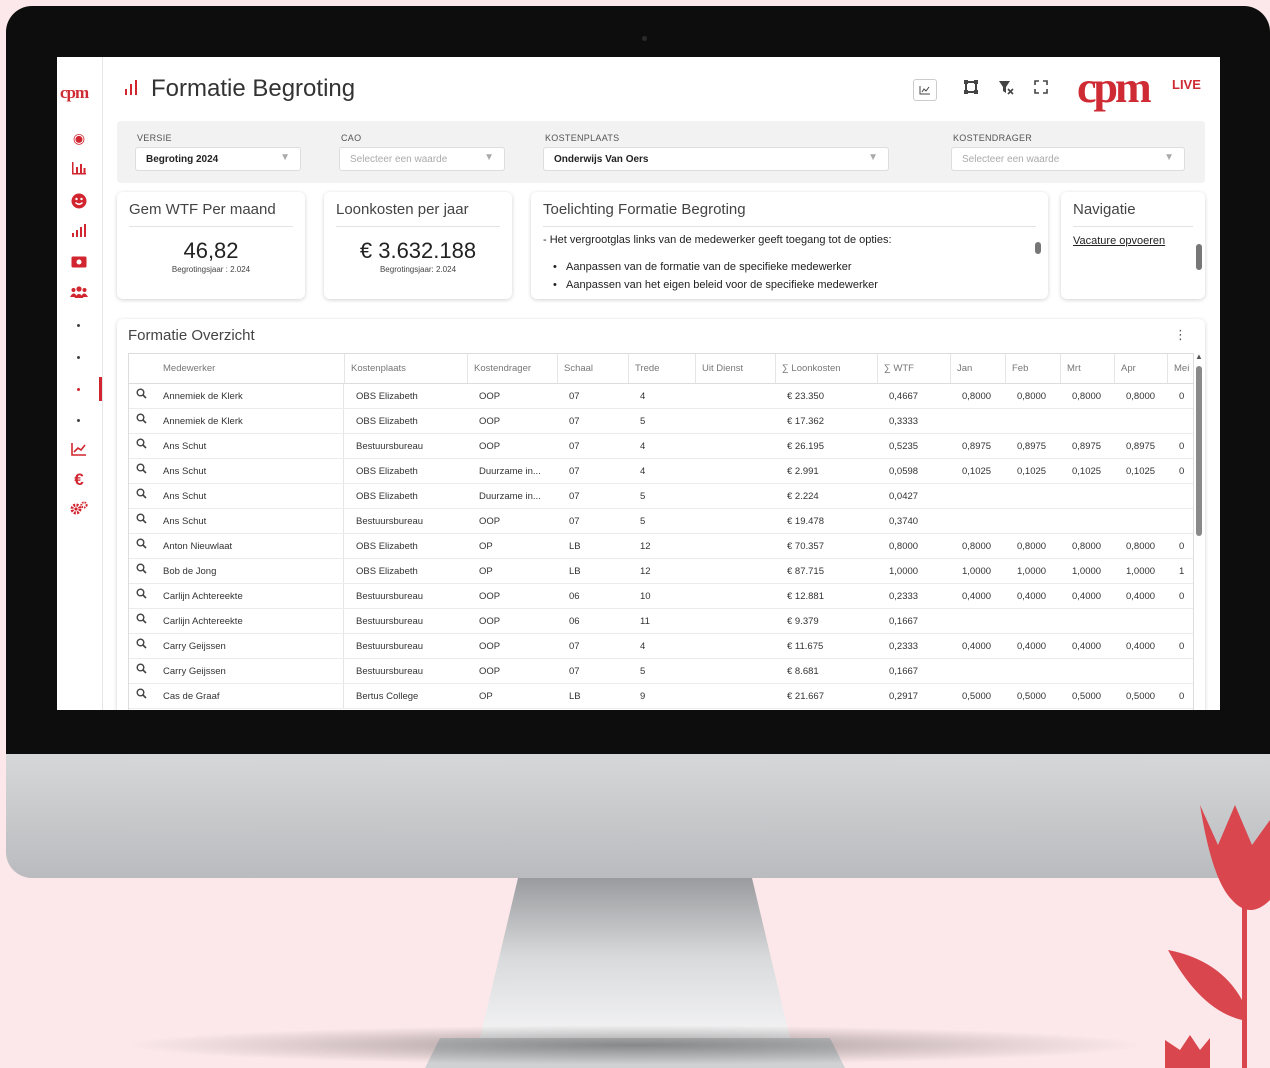 The image size is (1270, 1068). I want to click on table-cell: 0,0427, so click(904, 496).